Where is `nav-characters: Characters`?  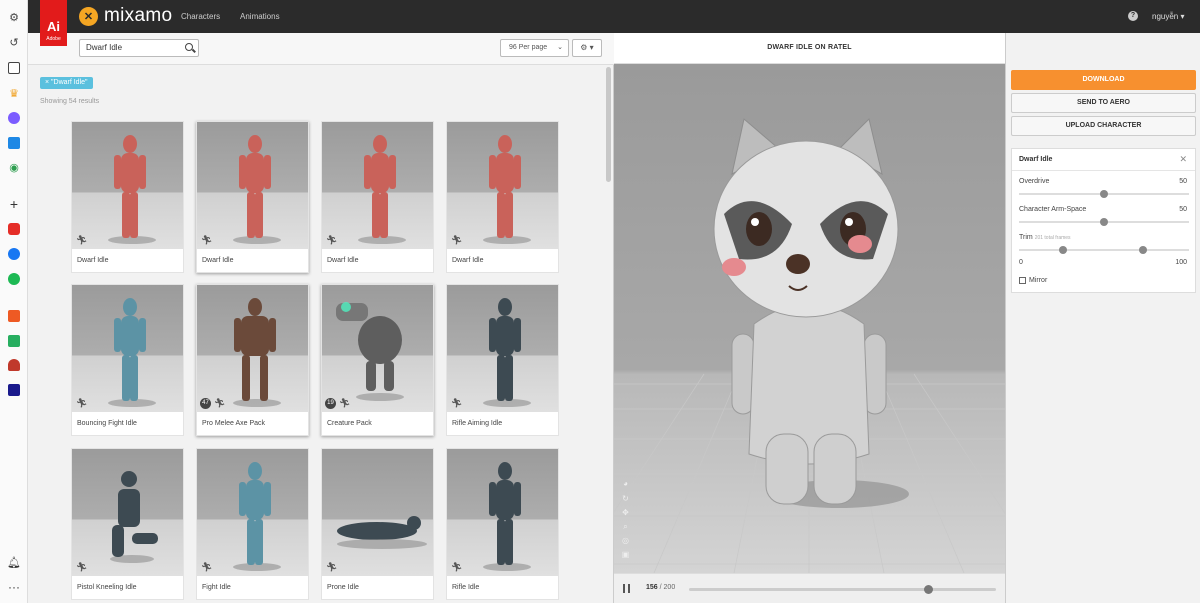
nav-characters: Characters is located at coordinates (200, 16).